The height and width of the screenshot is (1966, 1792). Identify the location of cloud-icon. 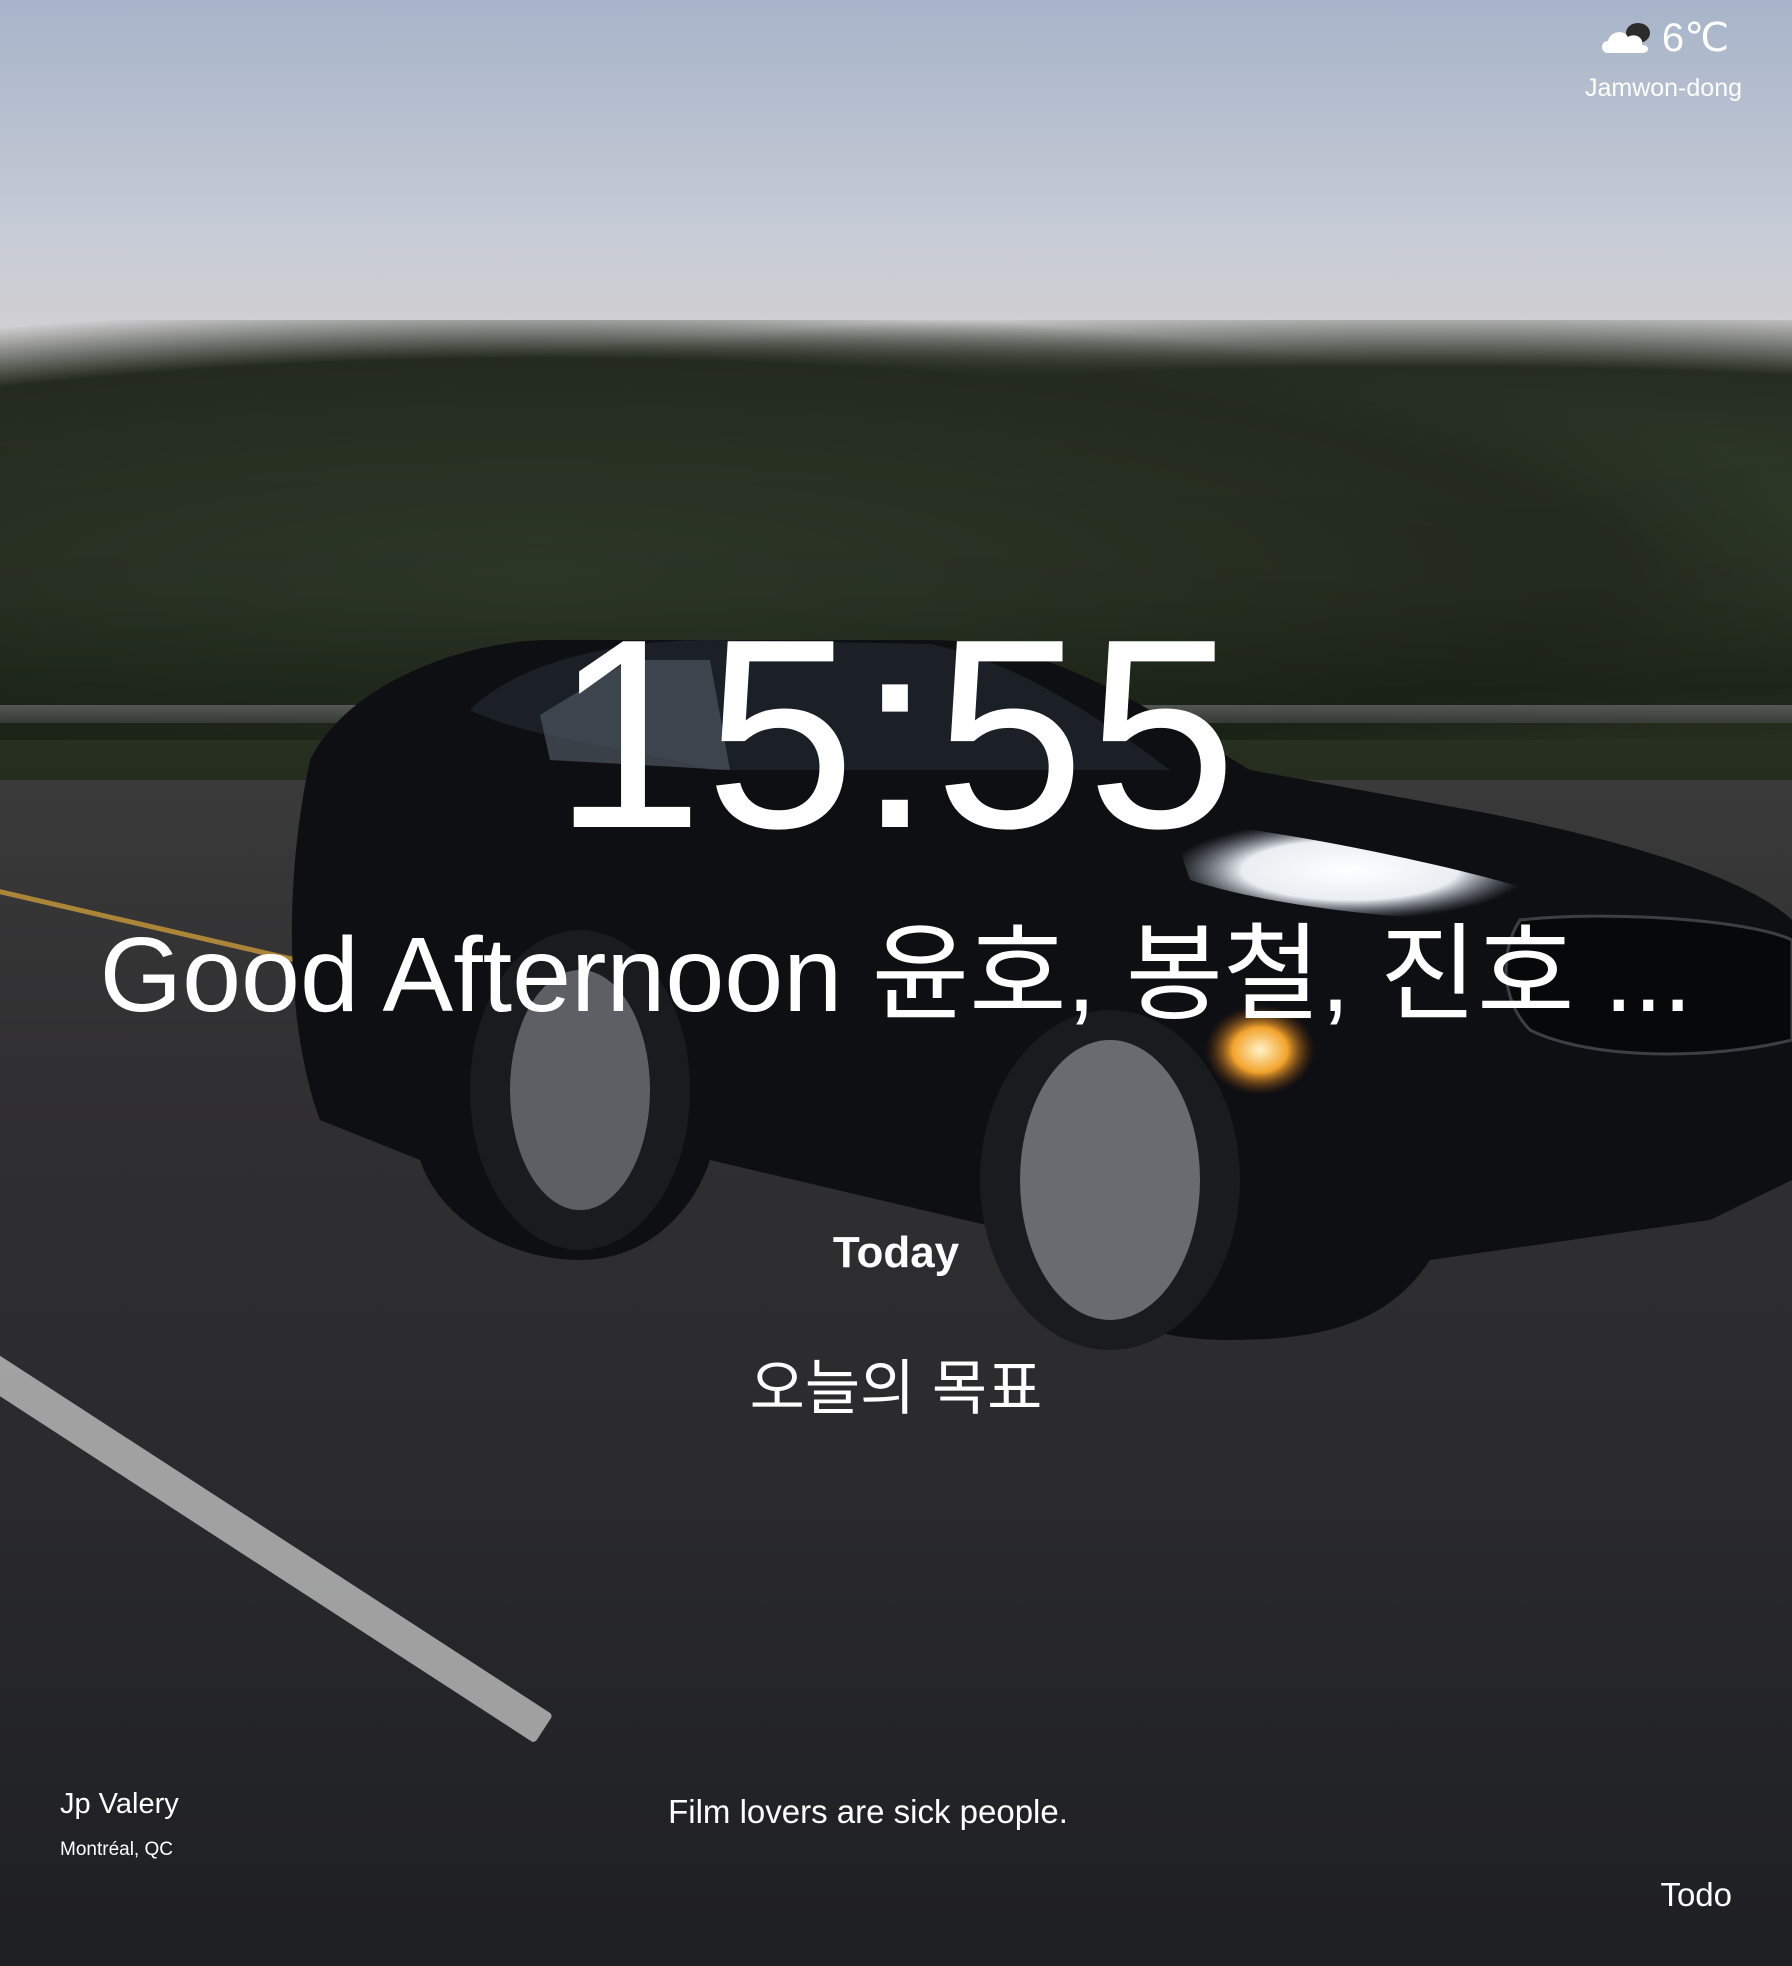
(1625, 38).